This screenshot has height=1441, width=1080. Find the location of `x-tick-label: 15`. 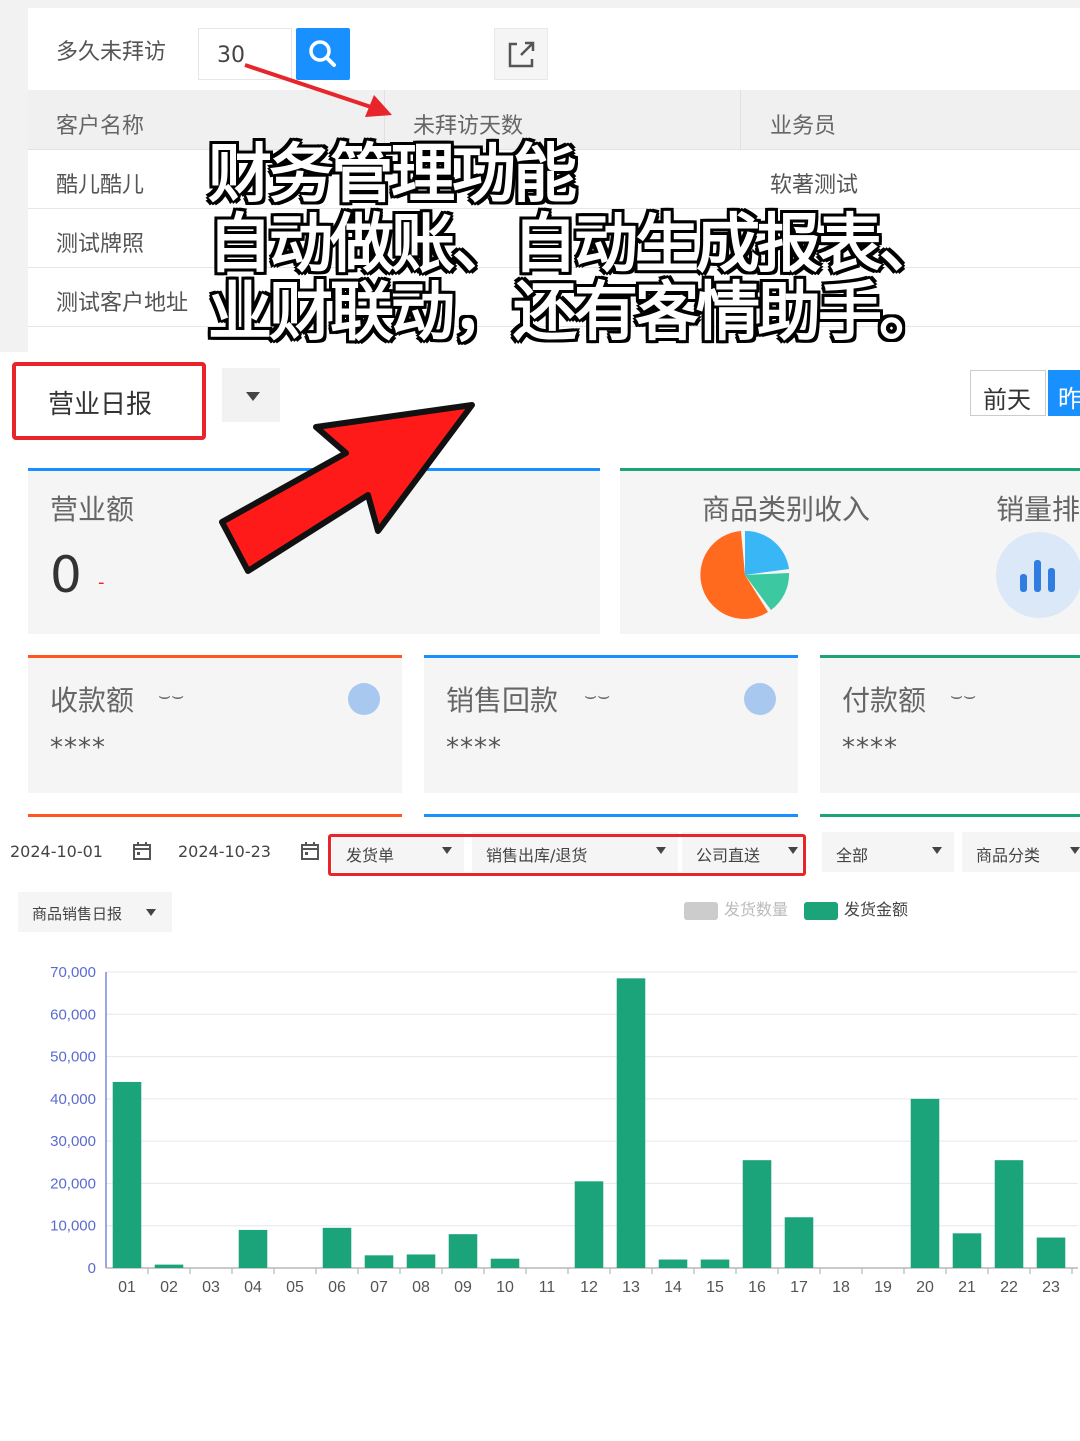

x-tick-label: 15 is located at coordinates (715, 1287).